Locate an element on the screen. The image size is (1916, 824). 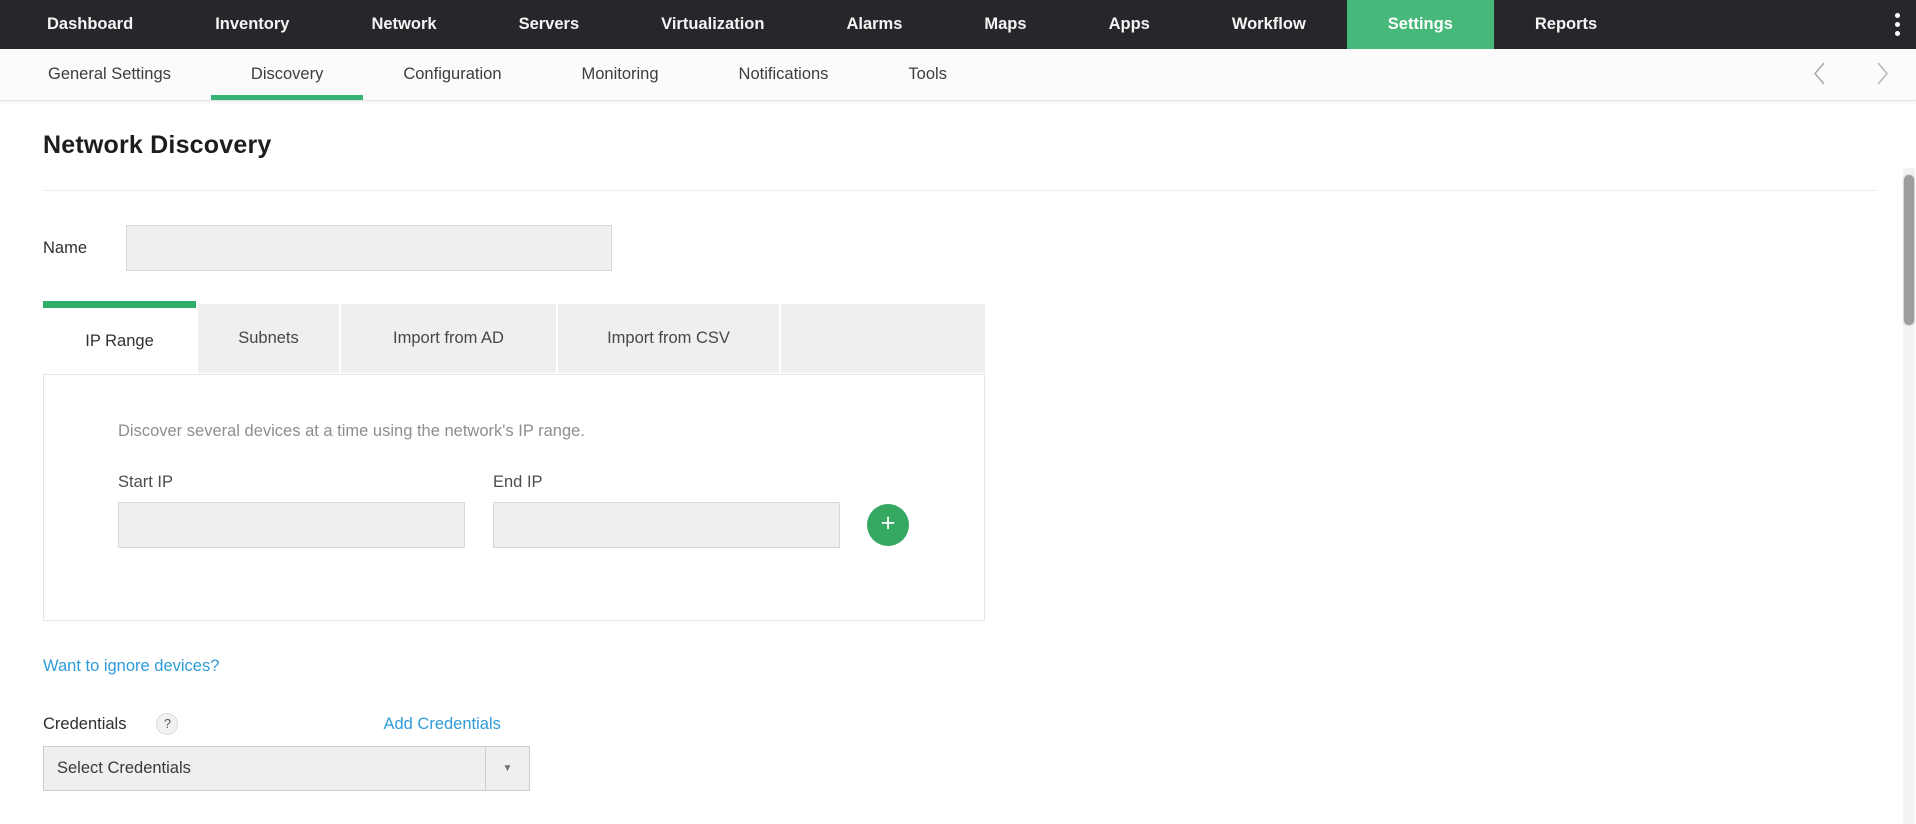
page-title: Network Discovery is located at coordinates (157, 145).